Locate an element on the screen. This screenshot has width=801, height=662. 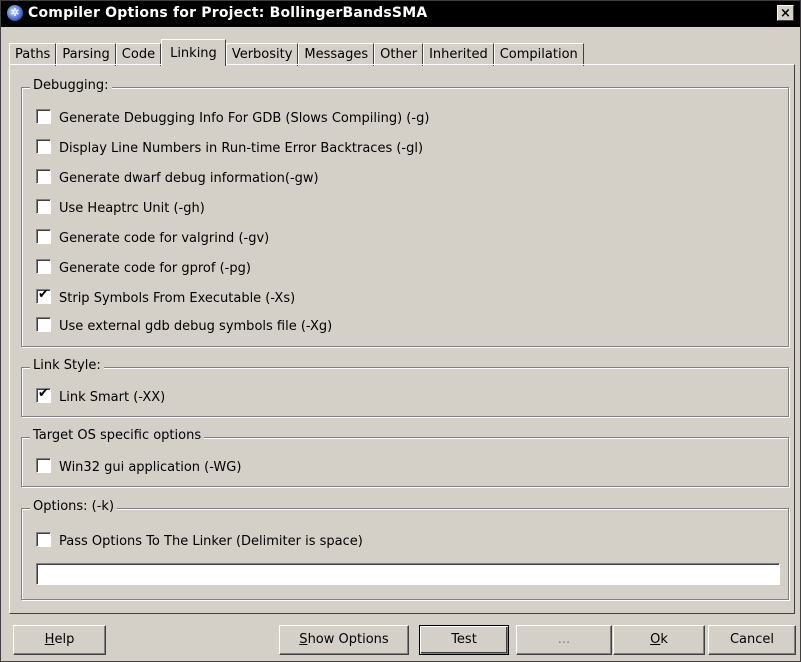
tab-code: Code is located at coordinates (138, 54).